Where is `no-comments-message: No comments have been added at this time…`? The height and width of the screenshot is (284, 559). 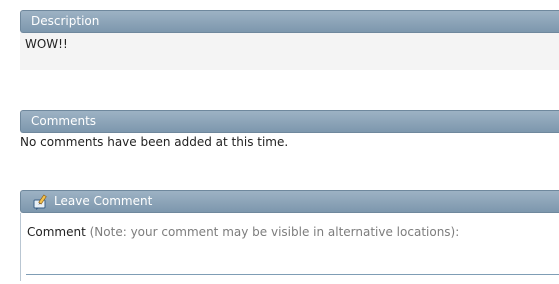
no-comments-message: No comments have been added at this time… is located at coordinates (154, 142).